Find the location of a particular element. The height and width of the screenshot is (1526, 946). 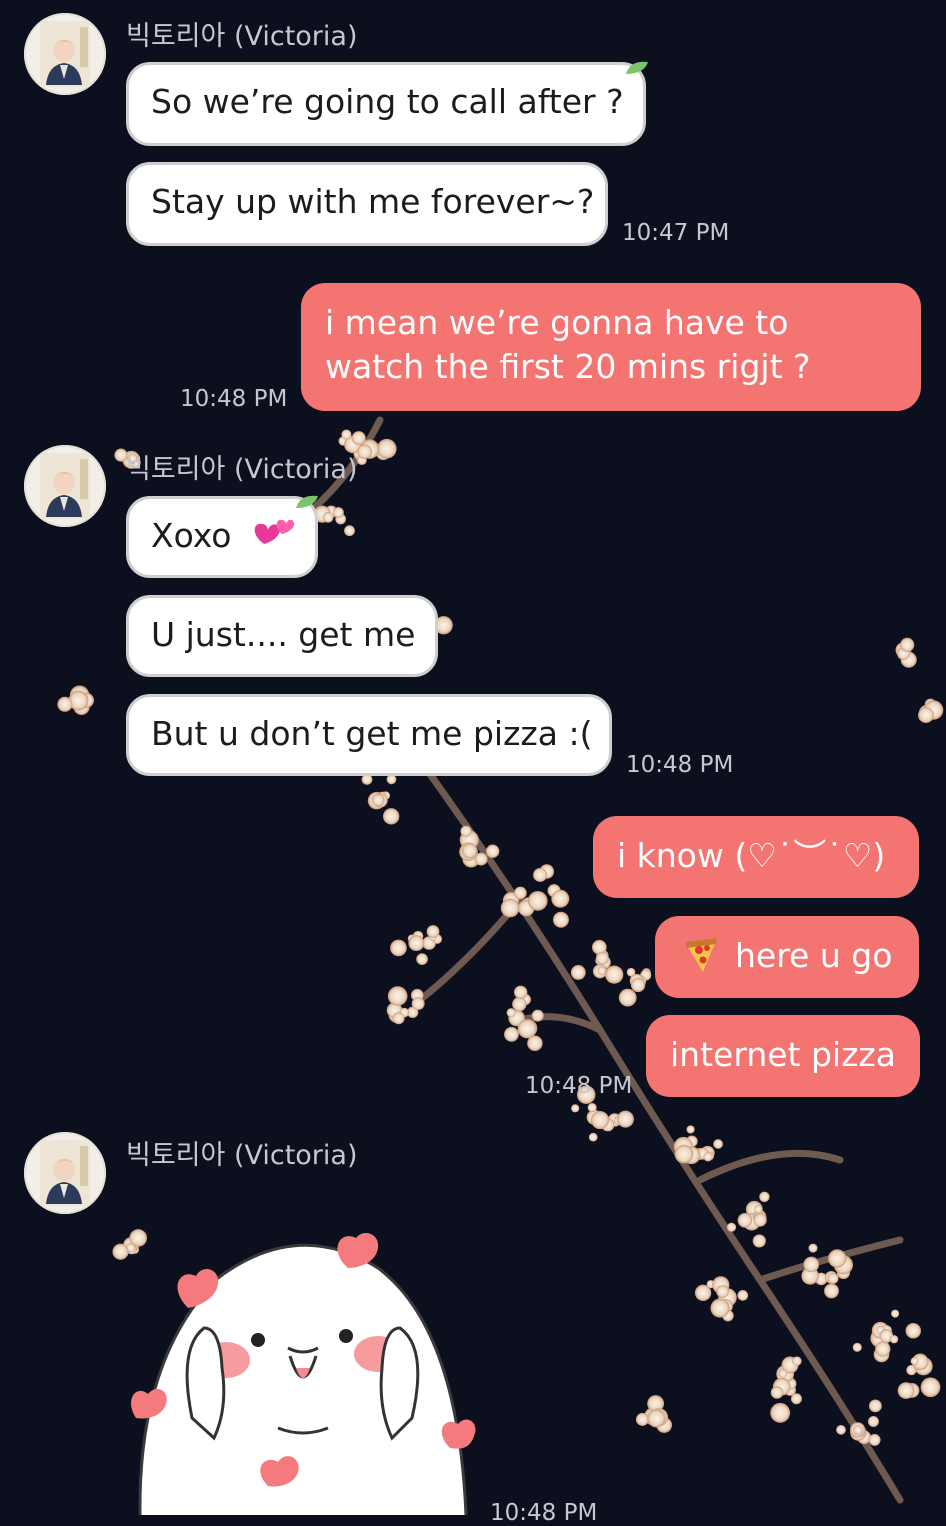

message-text: Xoxo is located at coordinates (191, 535).